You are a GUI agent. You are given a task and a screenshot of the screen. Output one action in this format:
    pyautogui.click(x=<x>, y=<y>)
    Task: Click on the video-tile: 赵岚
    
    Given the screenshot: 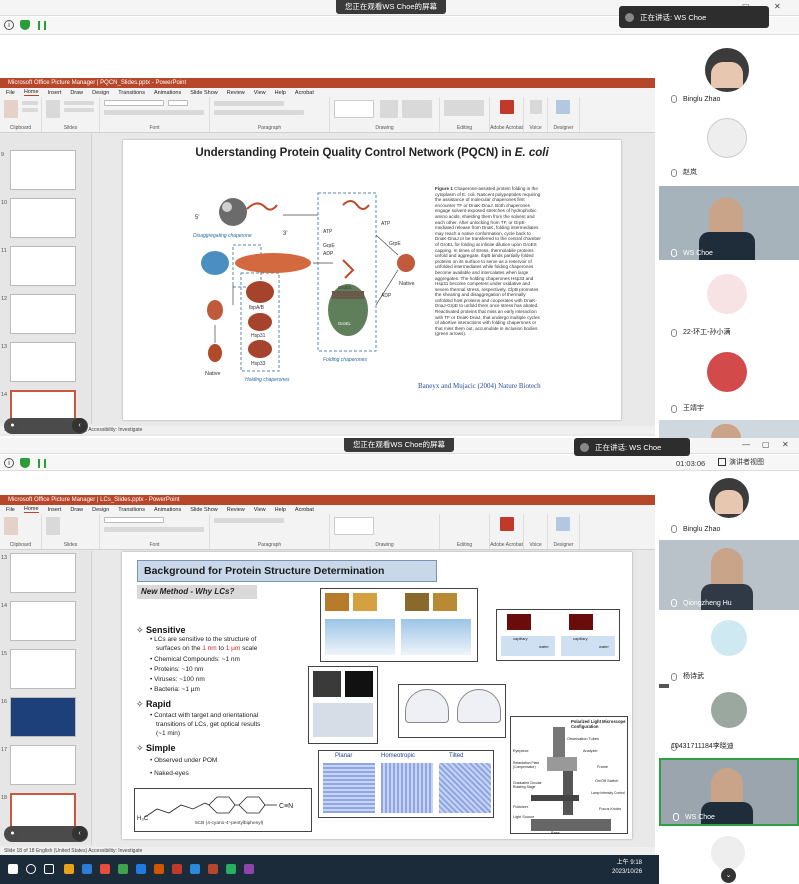 What is the action you would take?
    pyautogui.click(x=729, y=145)
    